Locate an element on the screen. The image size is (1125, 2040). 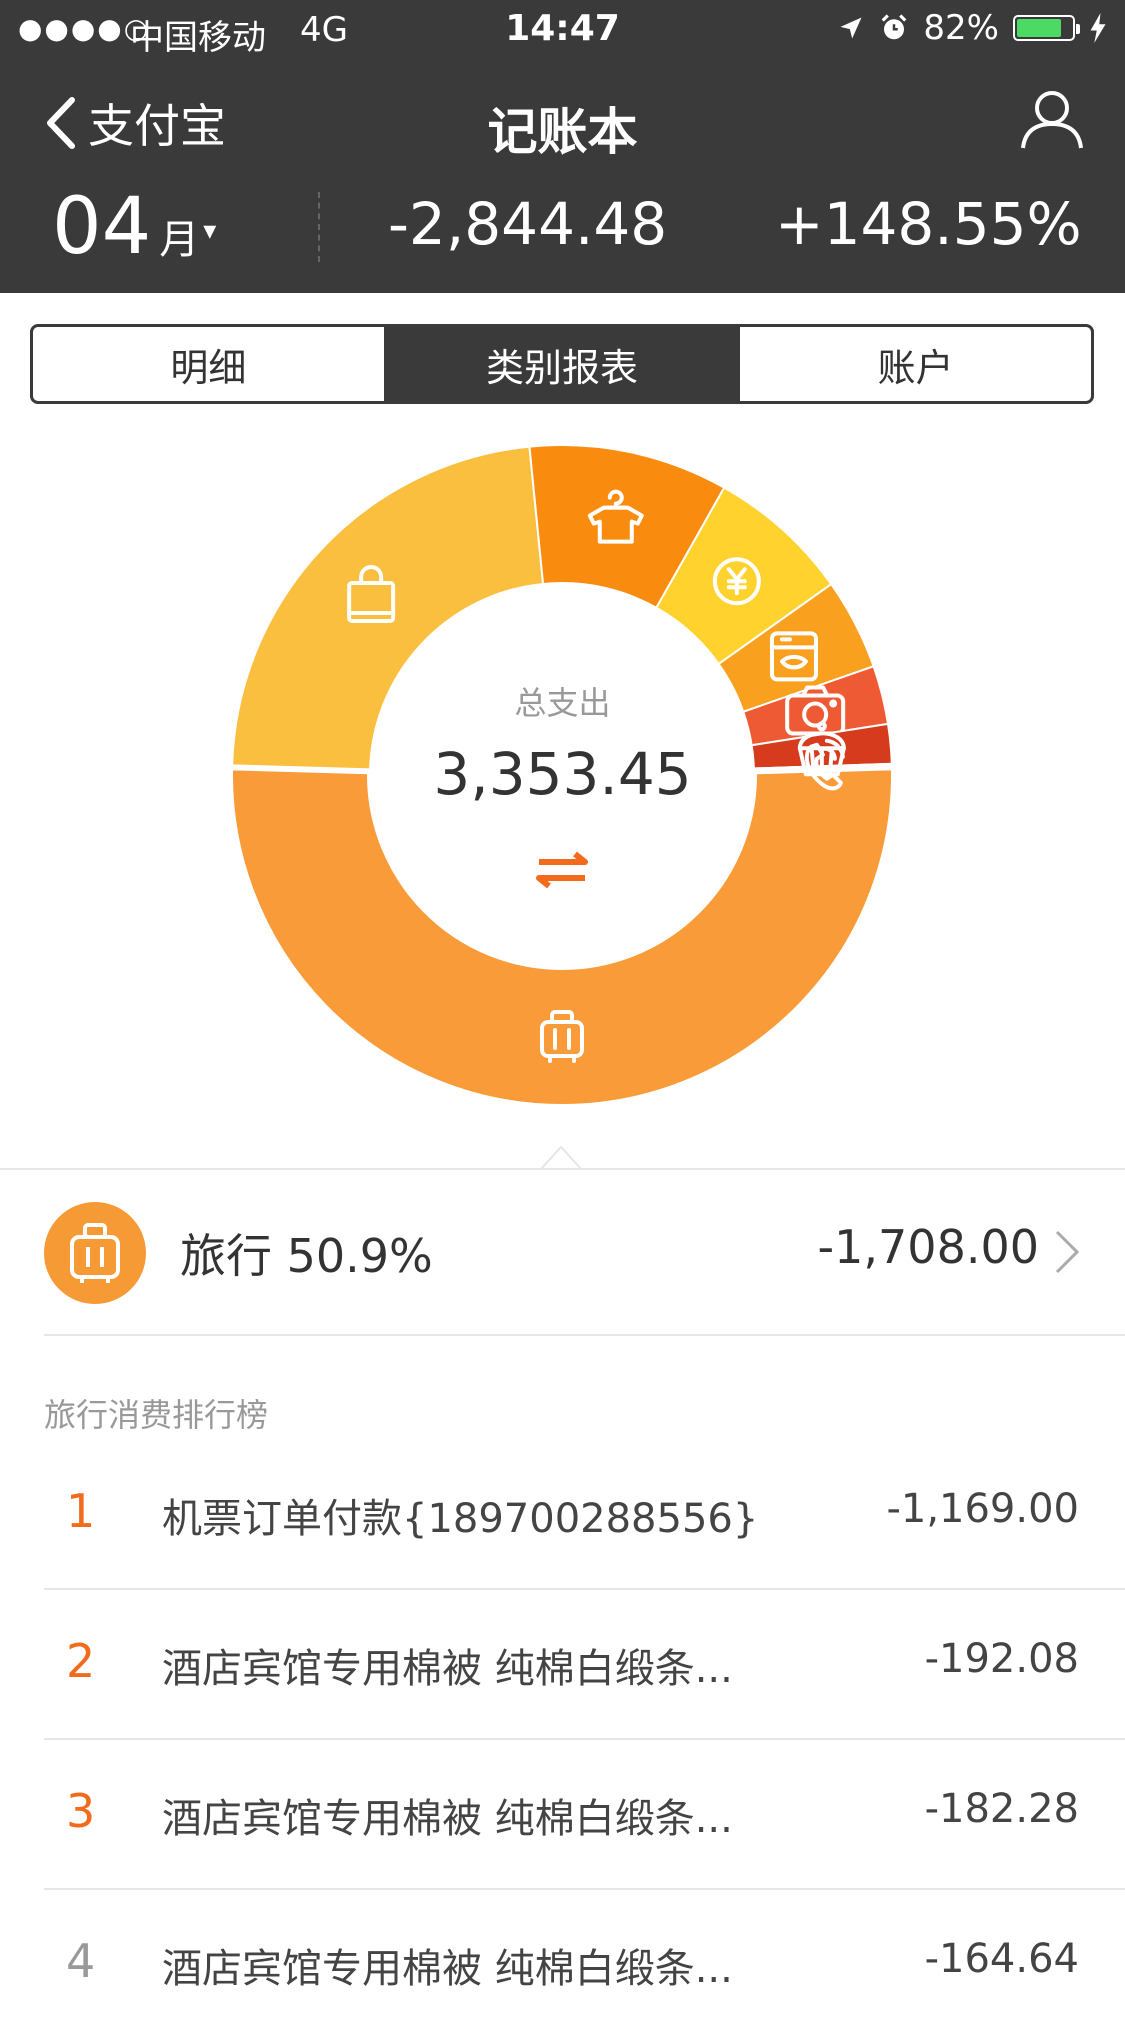
ranking-title: 旅行消费排行榜 is located at coordinates (156, 1415).